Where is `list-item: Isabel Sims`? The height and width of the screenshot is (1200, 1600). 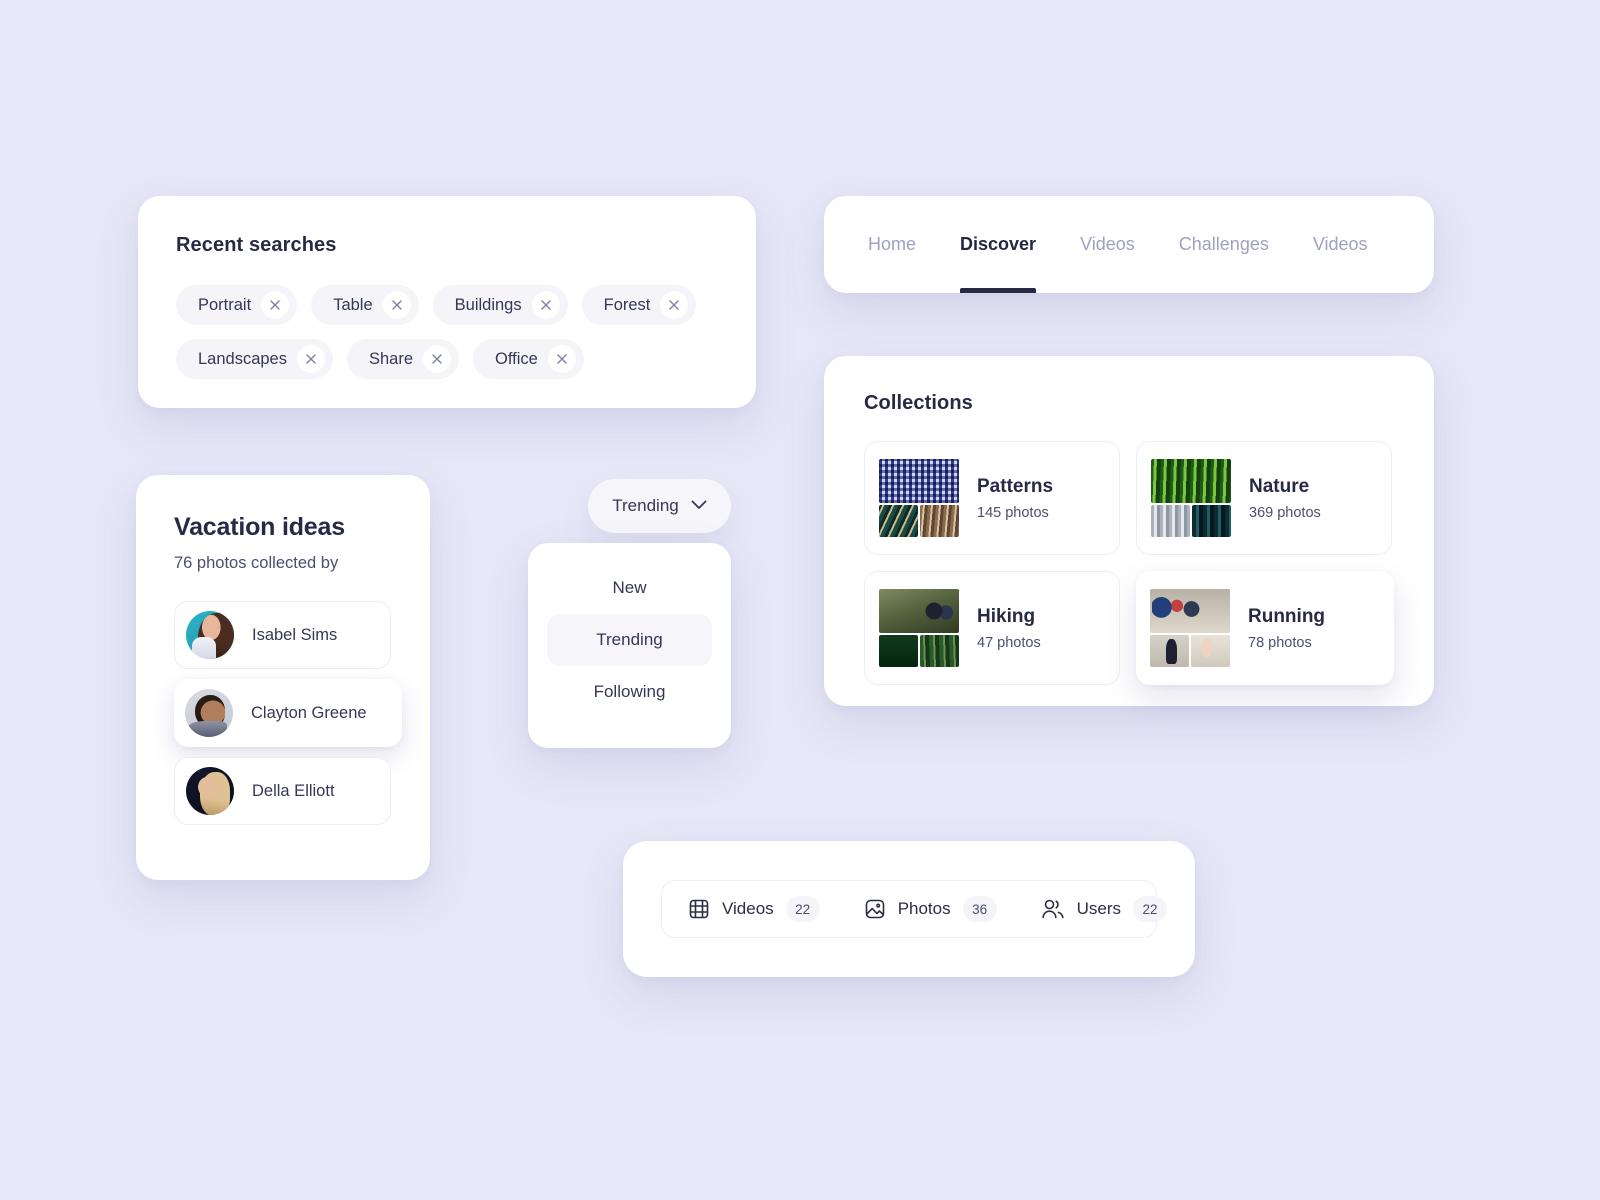 list-item: Isabel Sims is located at coordinates (282, 635).